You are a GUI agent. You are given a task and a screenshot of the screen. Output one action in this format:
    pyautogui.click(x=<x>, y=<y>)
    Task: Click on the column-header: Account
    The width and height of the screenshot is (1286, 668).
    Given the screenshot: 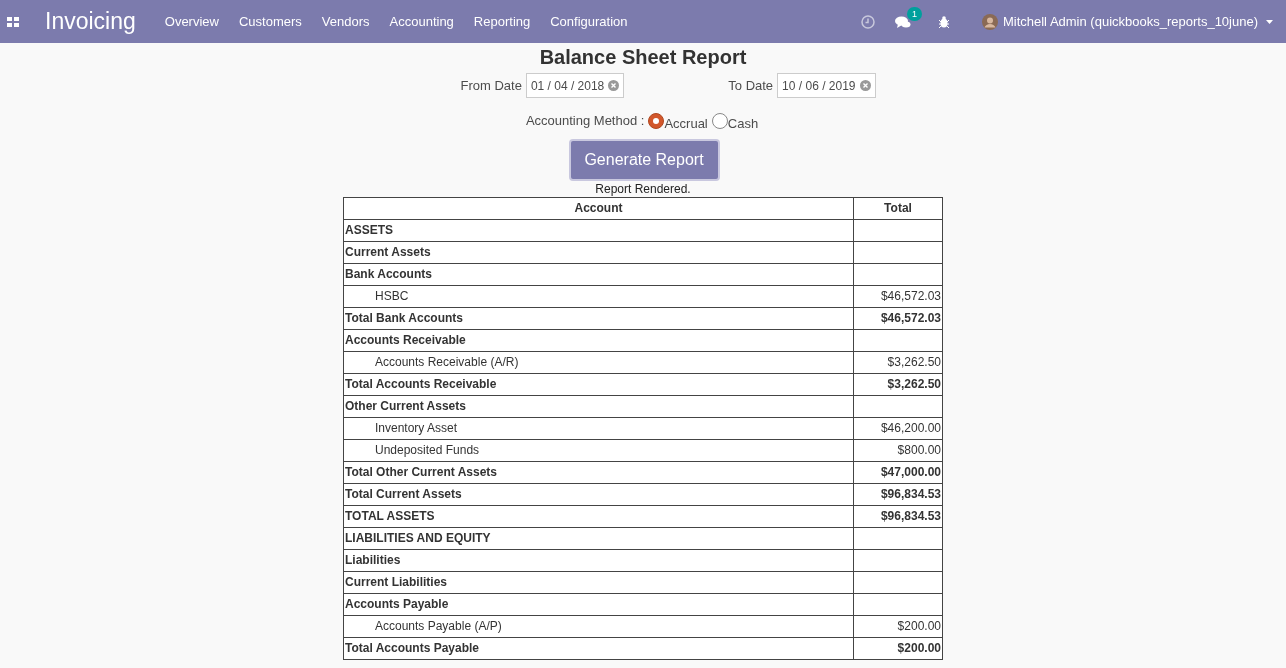 What is the action you would take?
    pyautogui.click(x=598, y=208)
    